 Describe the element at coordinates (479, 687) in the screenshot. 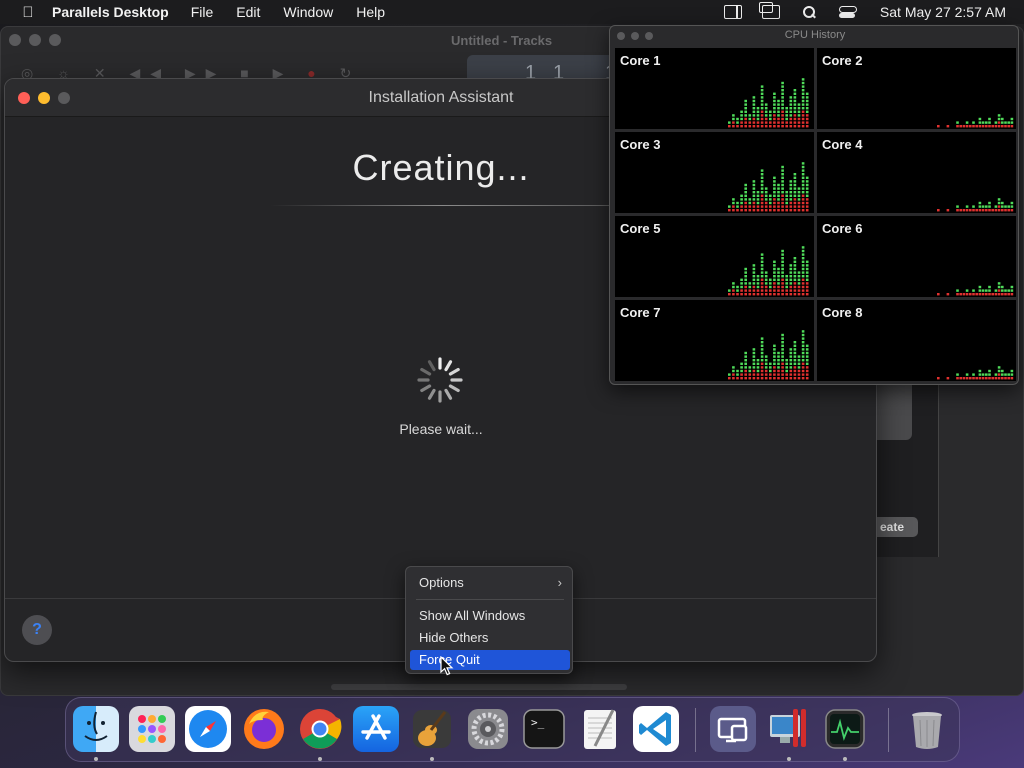

I see `bg-scrollbar` at that location.